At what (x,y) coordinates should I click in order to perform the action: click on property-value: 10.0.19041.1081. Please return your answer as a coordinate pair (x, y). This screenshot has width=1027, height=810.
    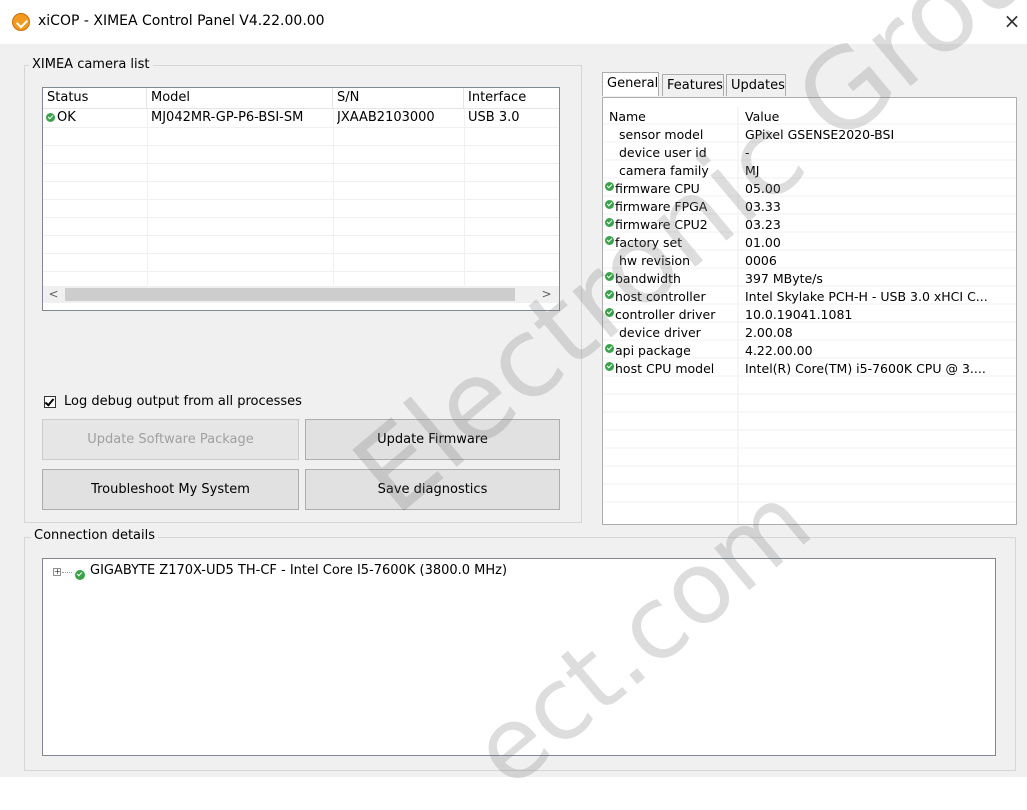
    Looking at the image, I should click on (879, 315).